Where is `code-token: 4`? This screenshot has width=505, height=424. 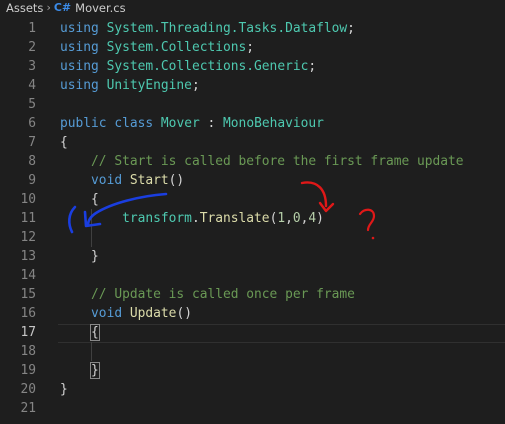 code-token: 4 is located at coordinates (312, 218).